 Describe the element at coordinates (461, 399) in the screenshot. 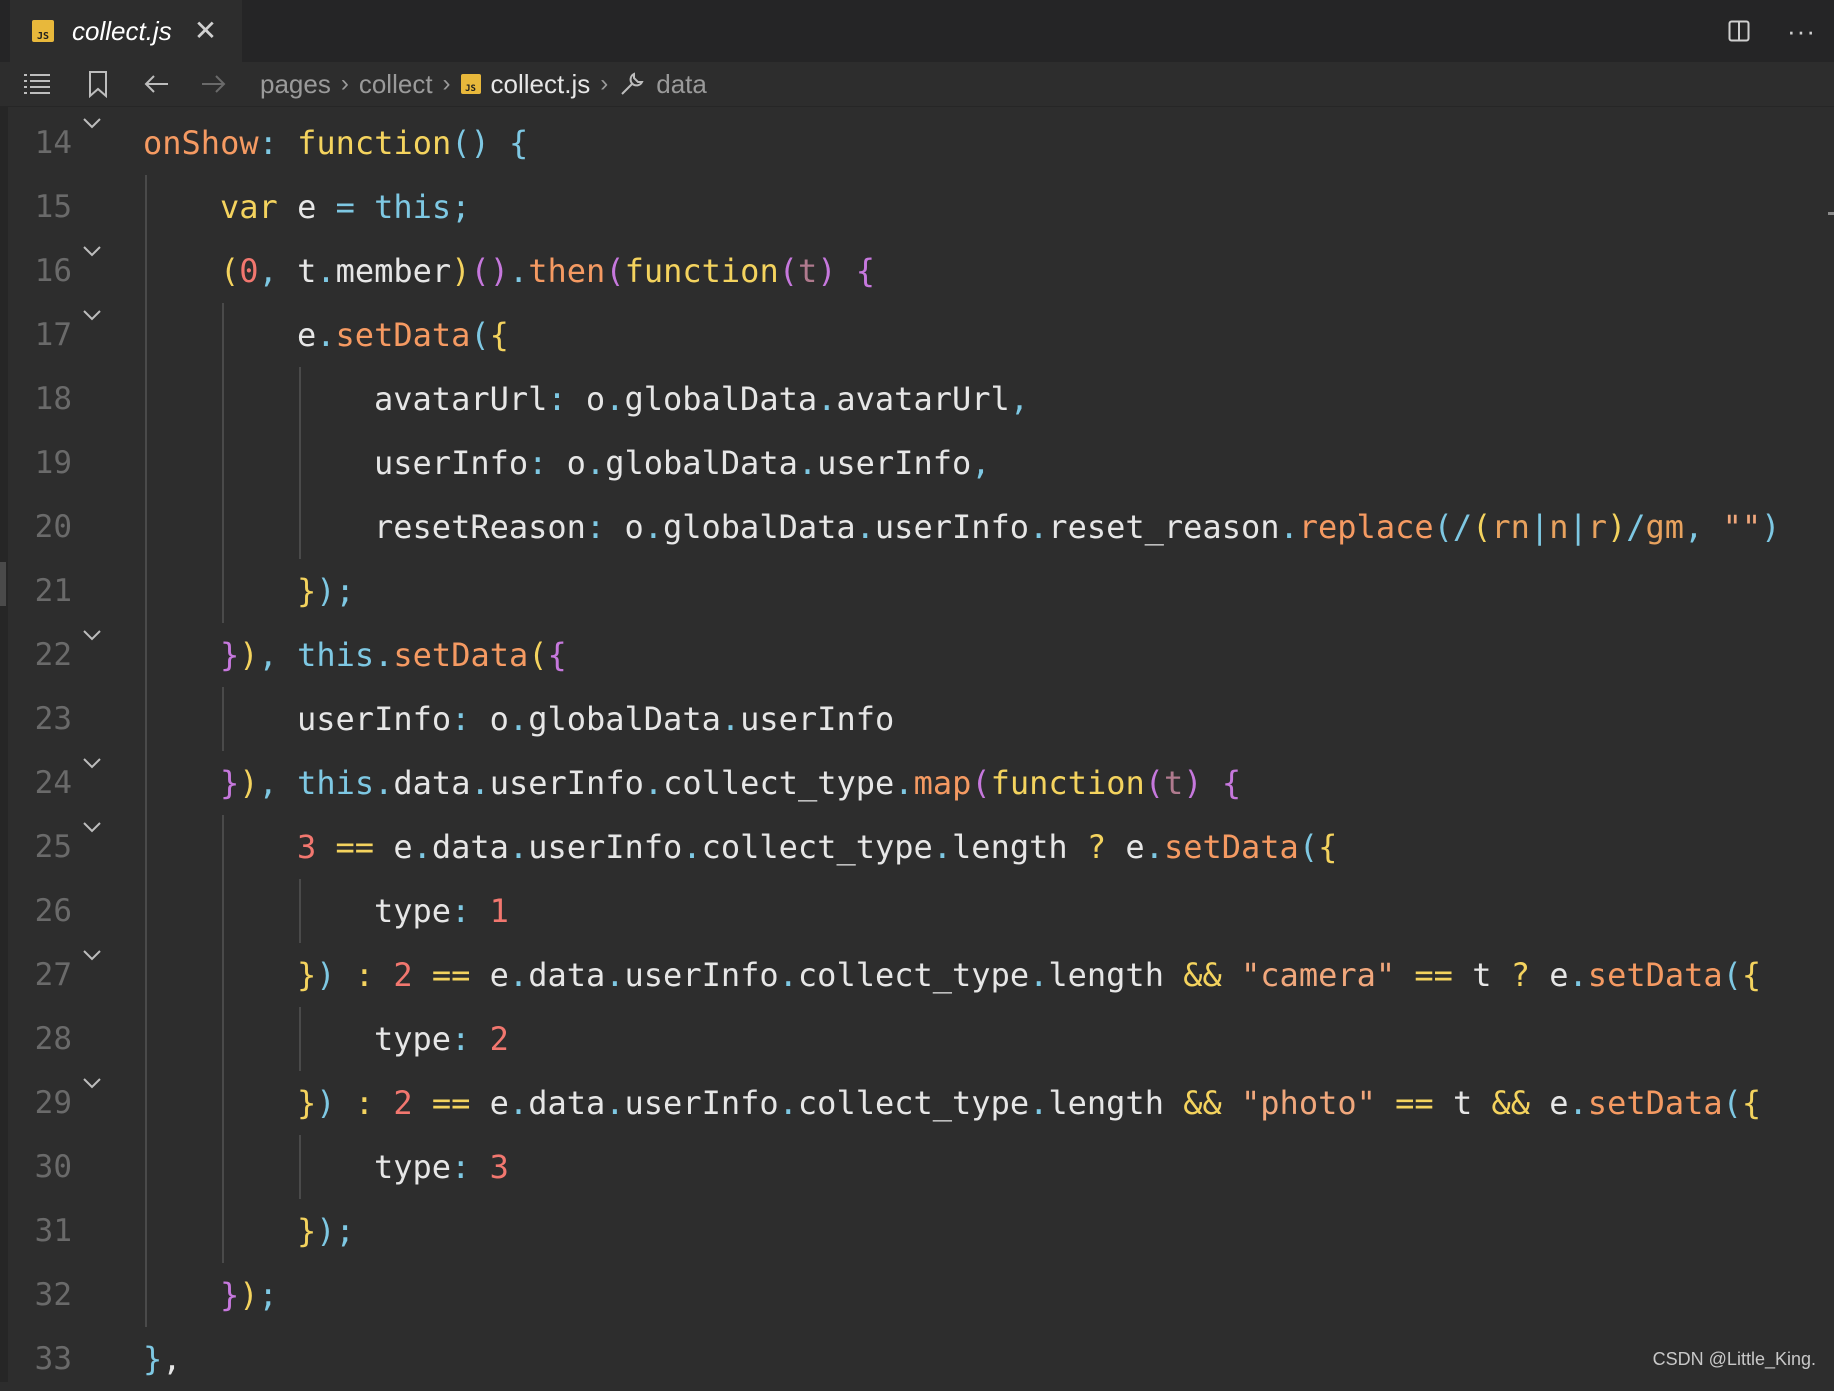

I see `code-token: avatarUrl` at that location.